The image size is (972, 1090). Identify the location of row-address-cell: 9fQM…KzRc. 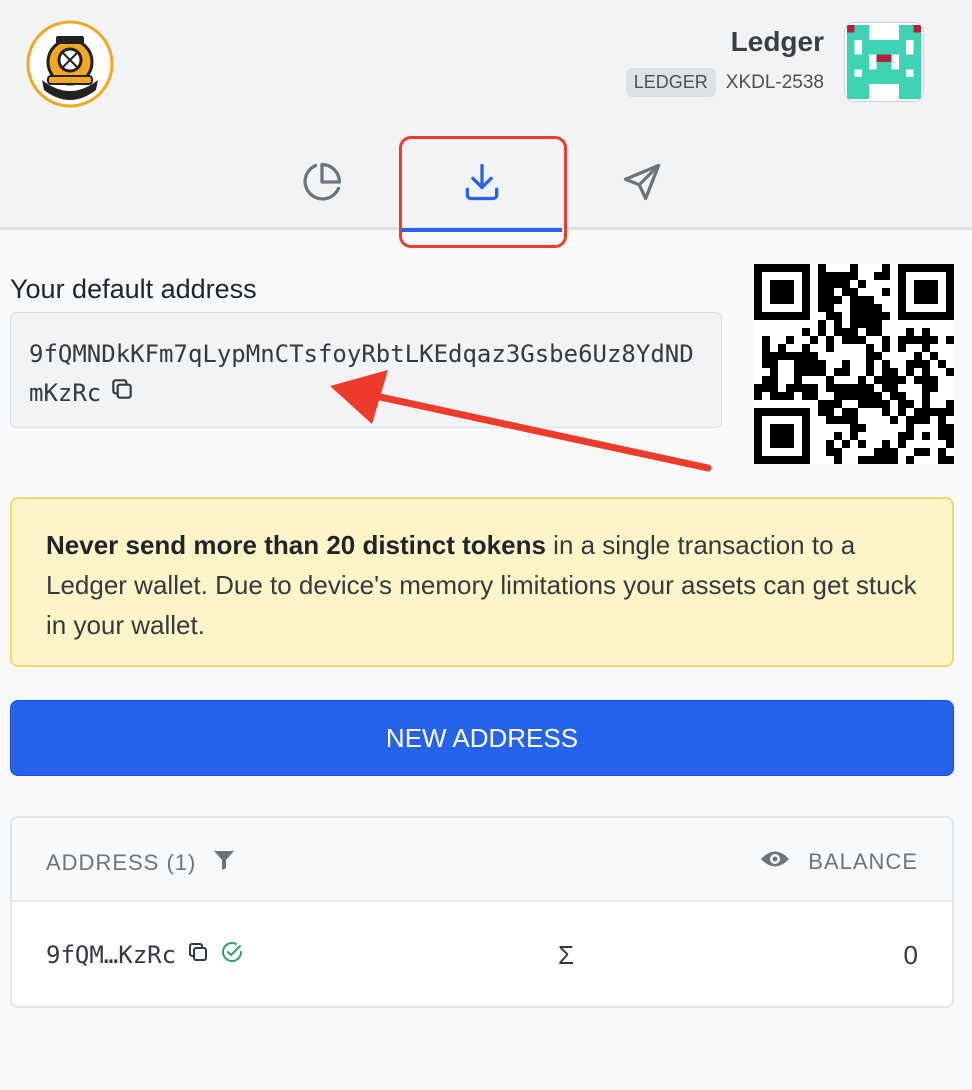
(145, 955).